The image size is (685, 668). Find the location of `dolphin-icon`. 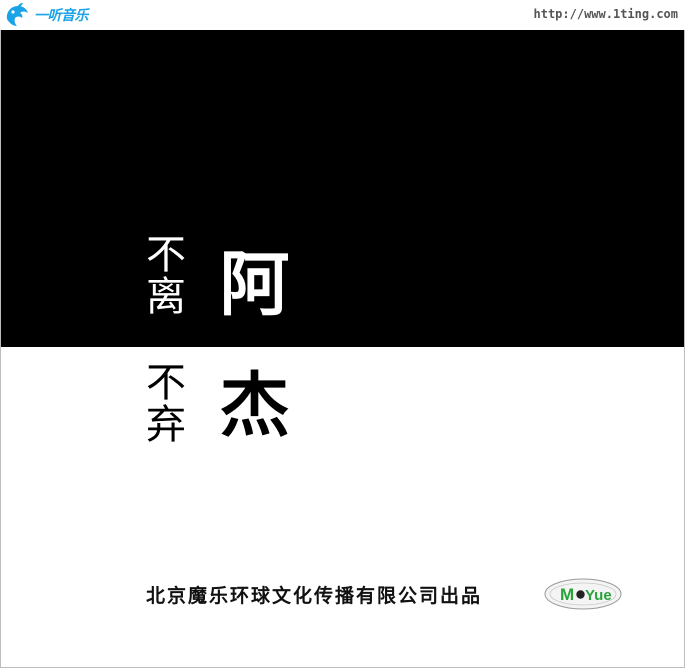

dolphin-icon is located at coordinates (17, 14).